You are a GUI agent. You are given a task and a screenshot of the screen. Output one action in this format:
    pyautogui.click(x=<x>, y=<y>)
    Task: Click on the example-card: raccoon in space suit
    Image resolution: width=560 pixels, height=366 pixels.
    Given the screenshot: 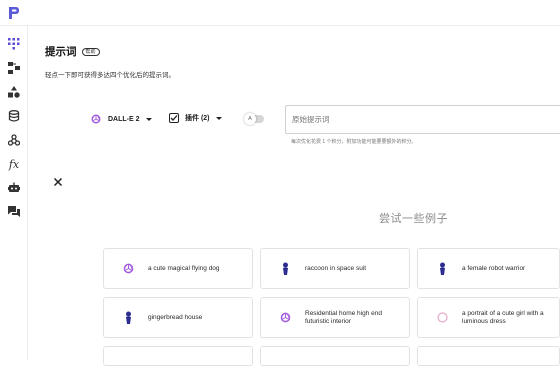 What is the action you would take?
    pyautogui.click(x=335, y=268)
    